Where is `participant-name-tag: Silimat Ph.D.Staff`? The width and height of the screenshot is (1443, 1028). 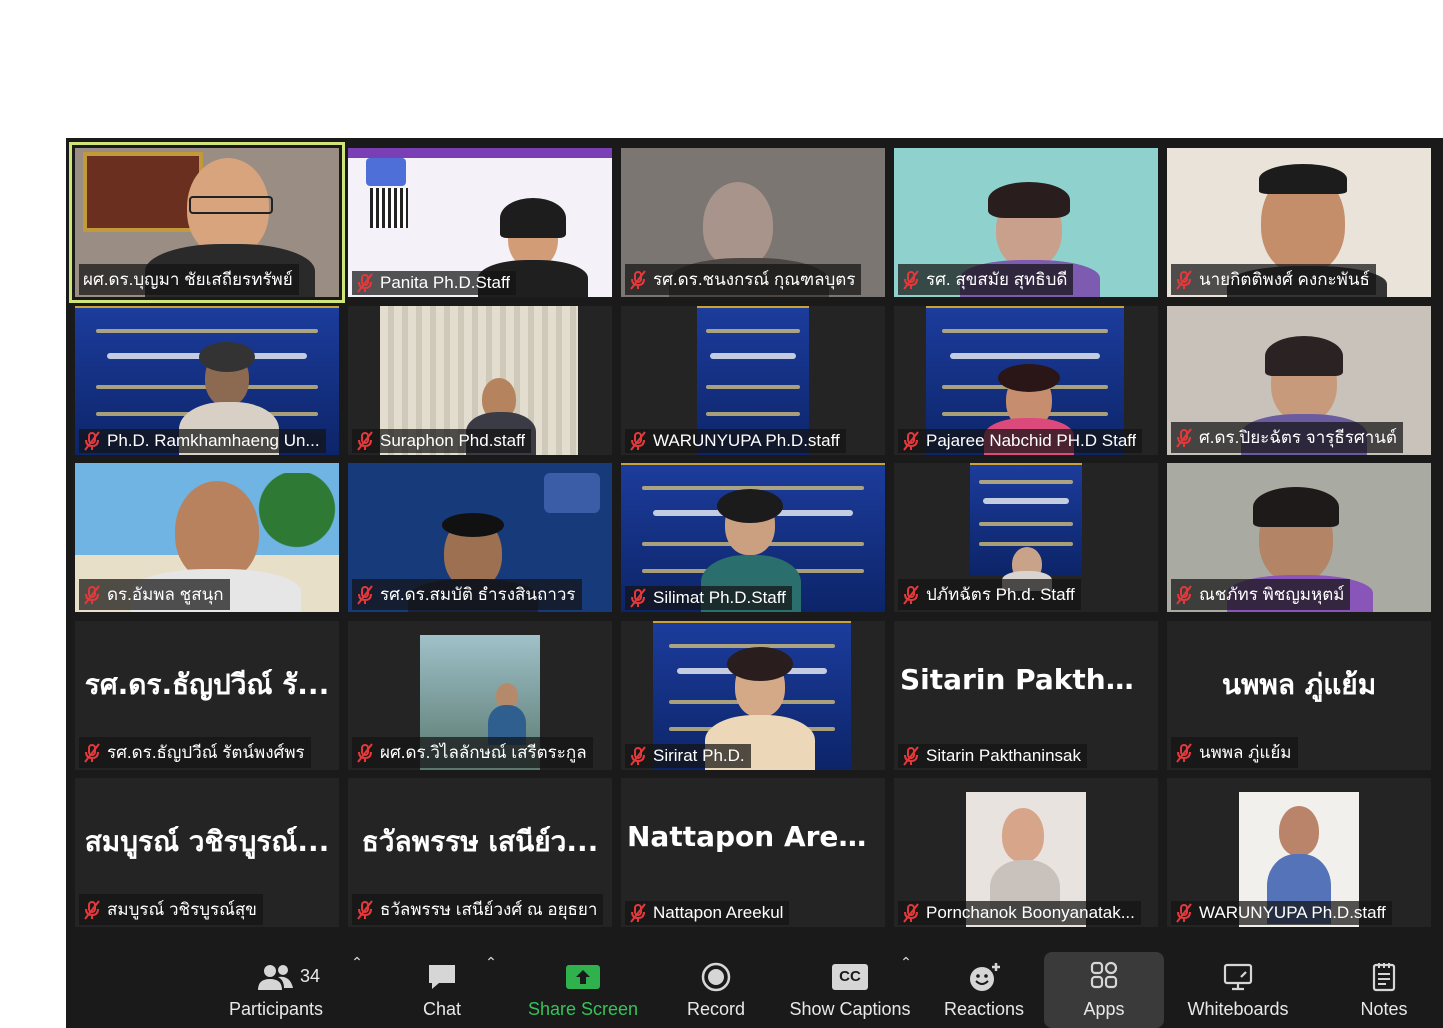
participant-name-tag: Silimat Ph.D.Staff is located at coordinates (708, 598).